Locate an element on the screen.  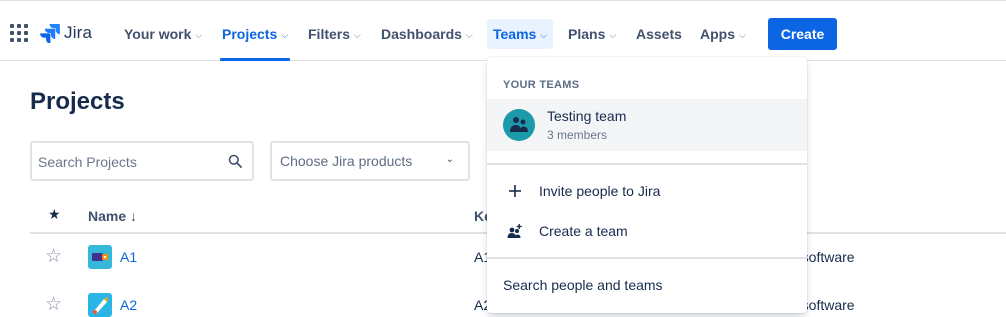
nav-teams: Teams ⌵ is located at coordinates (520, 34).